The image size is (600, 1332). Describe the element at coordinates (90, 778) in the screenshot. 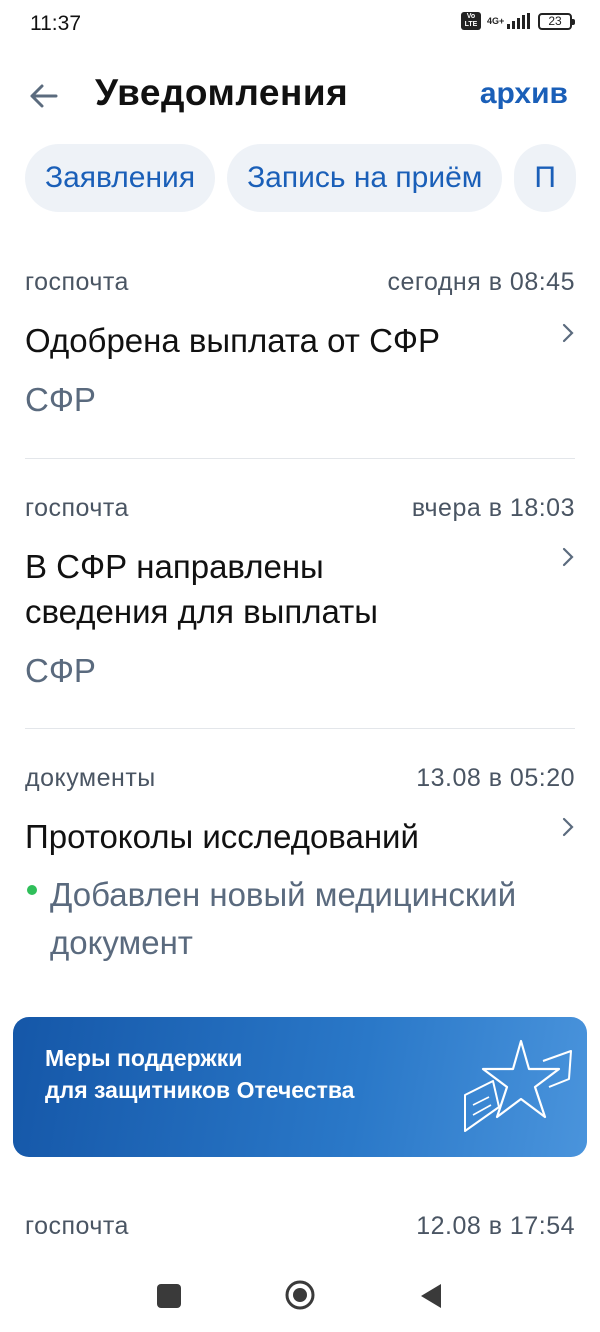

I see `notification-category: документы` at that location.